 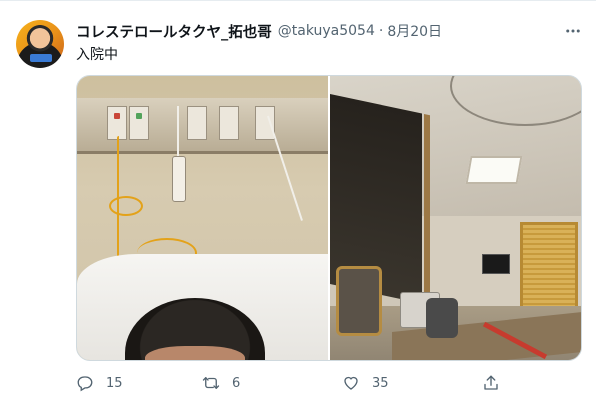 I want to click on user-handle: @takuya5054, so click(x=326, y=31).